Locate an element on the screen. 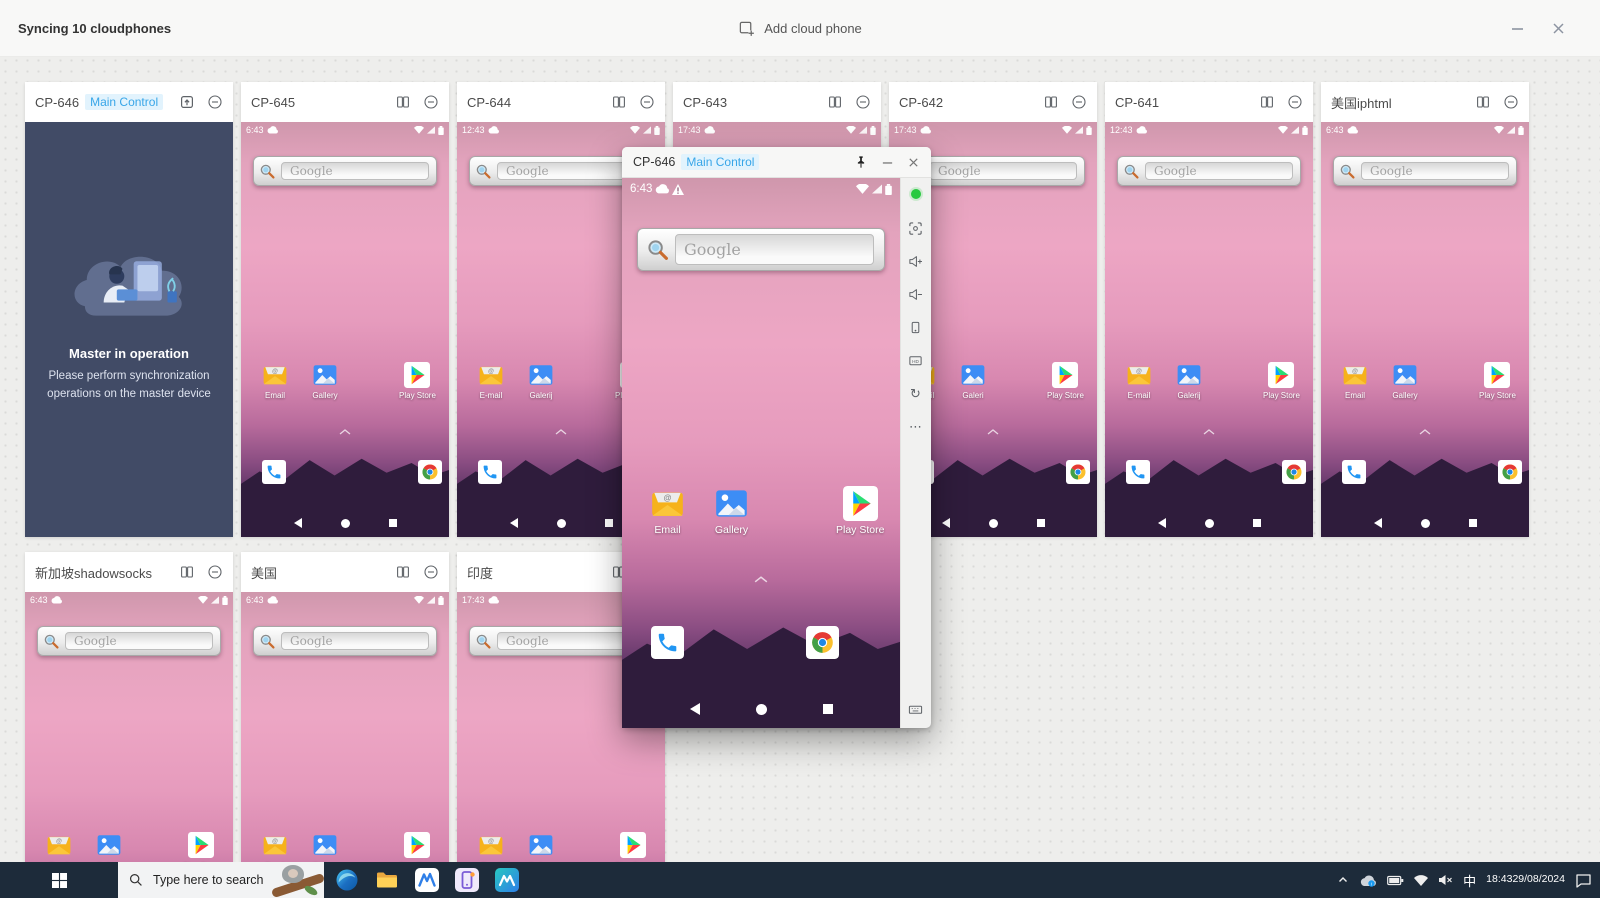  tray-chevron-up-icon is located at coordinates (1343, 880).